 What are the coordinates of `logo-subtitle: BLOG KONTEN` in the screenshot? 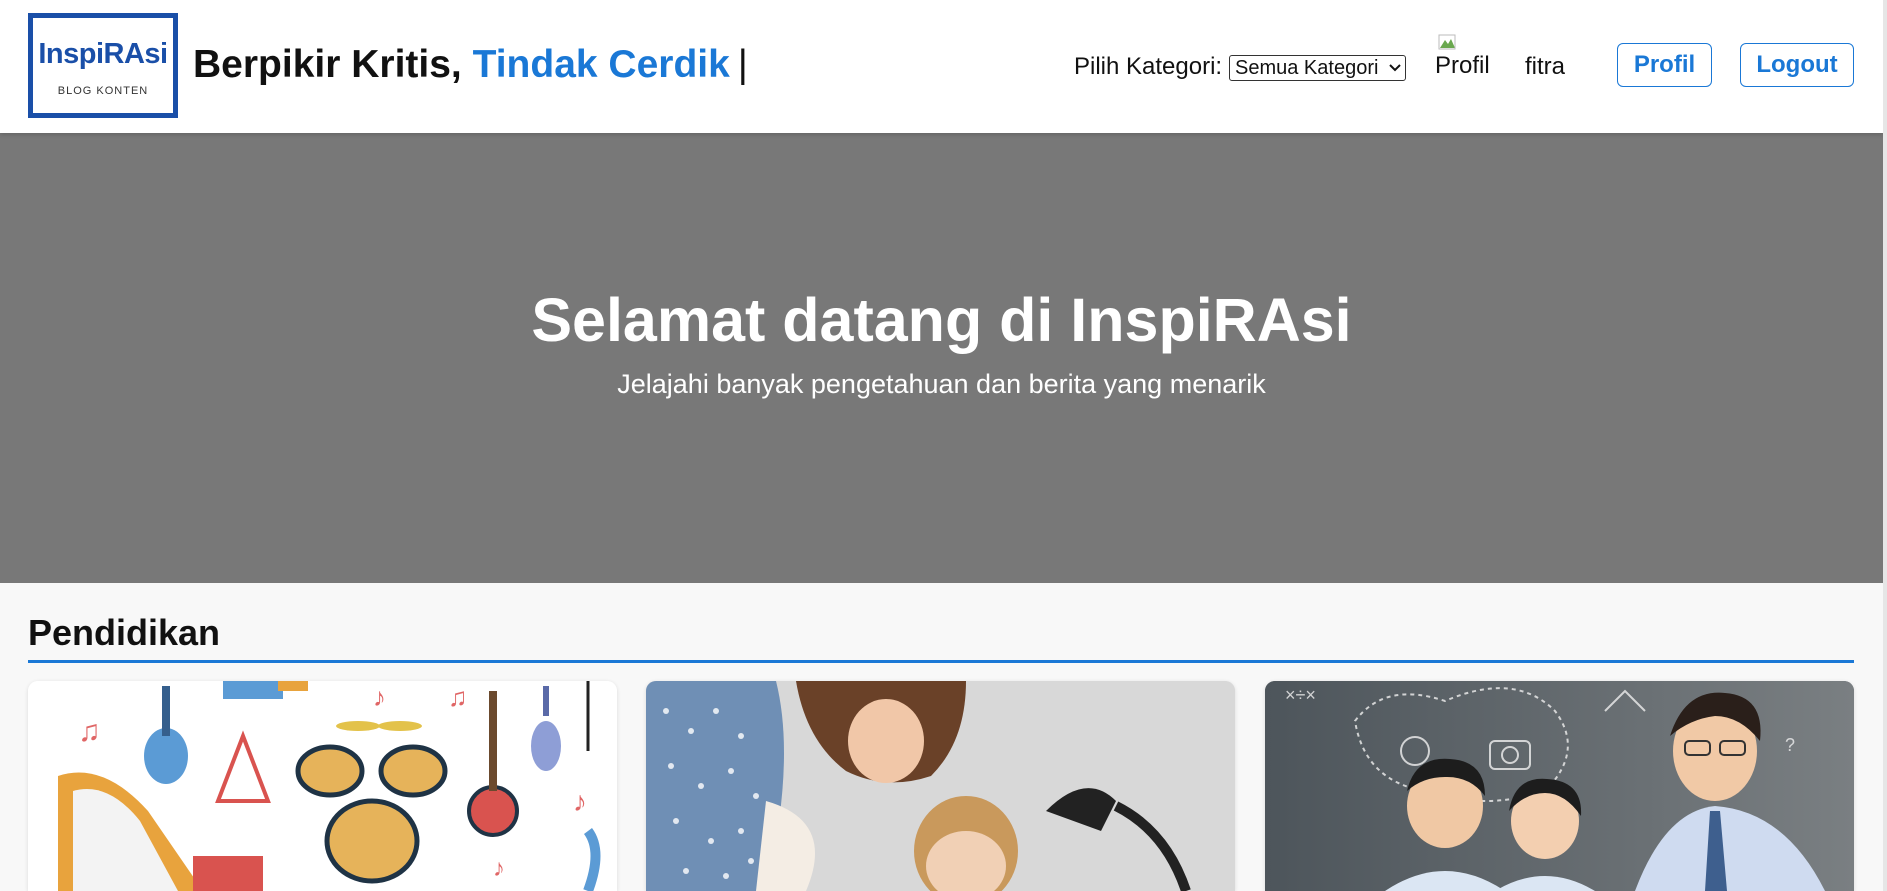 It's located at (103, 91).